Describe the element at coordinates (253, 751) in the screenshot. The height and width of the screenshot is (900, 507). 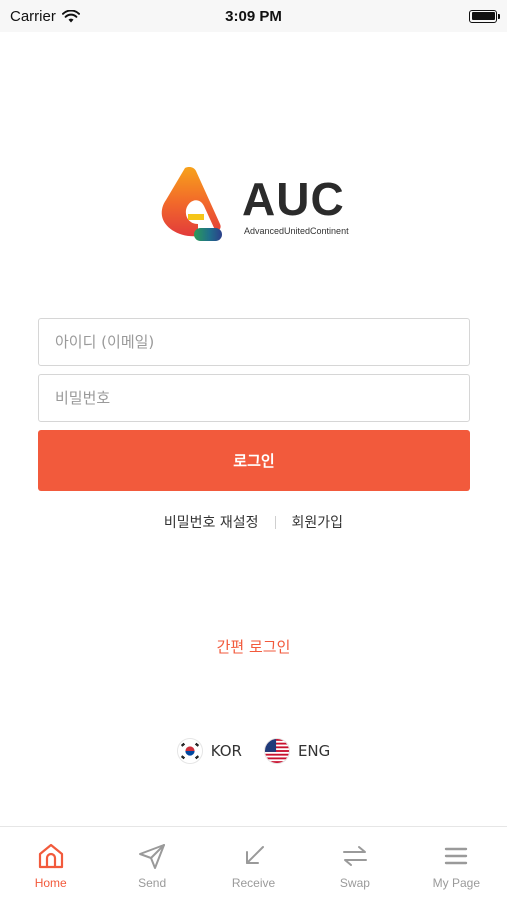
I see `language-selector: KOR ENG` at that location.